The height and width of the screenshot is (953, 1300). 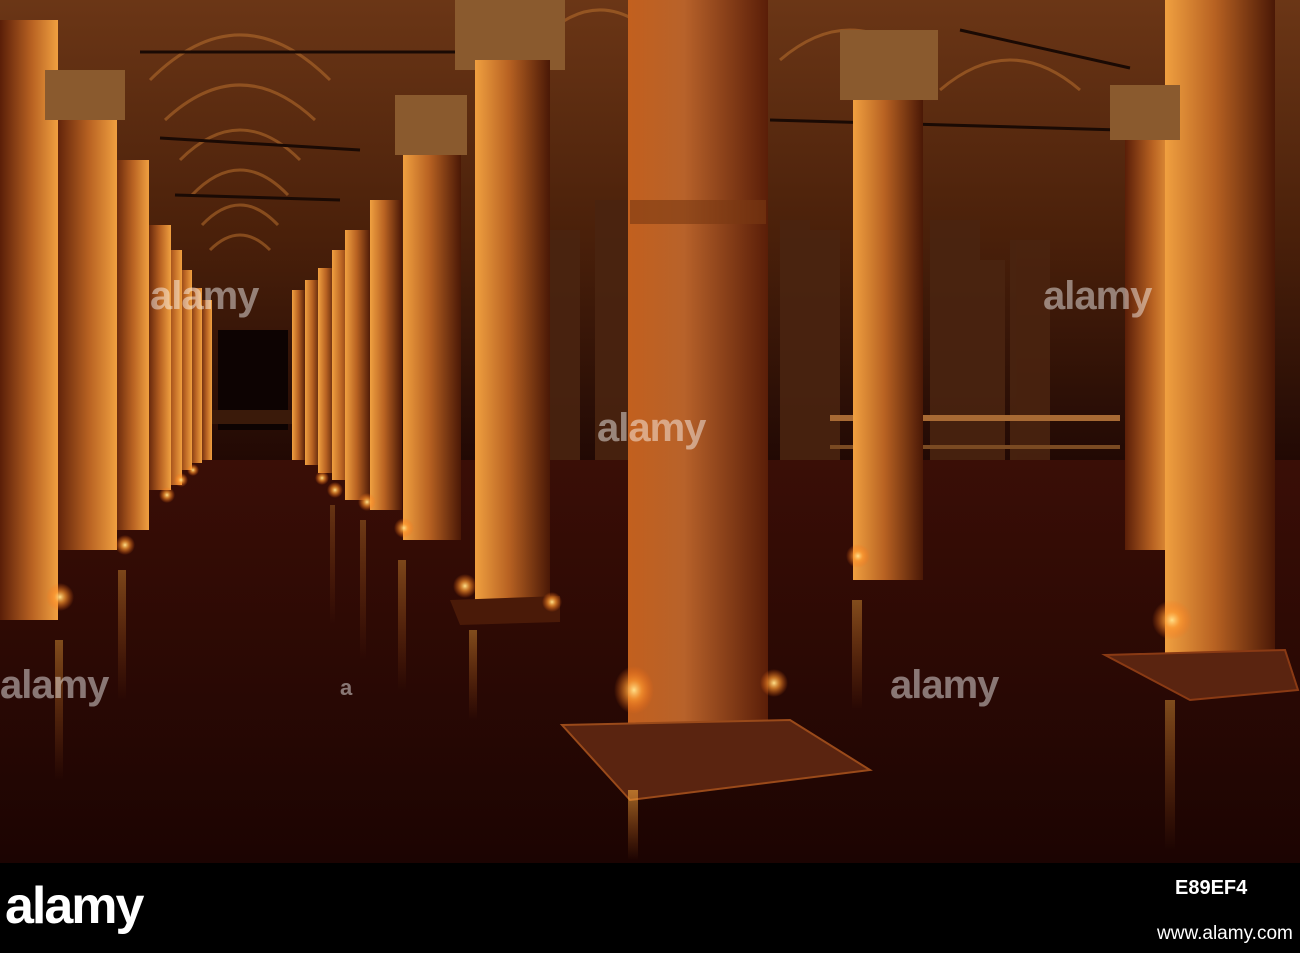 What do you see at coordinates (1211, 888) in the screenshot?
I see `image-code: E89EF4` at bounding box center [1211, 888].